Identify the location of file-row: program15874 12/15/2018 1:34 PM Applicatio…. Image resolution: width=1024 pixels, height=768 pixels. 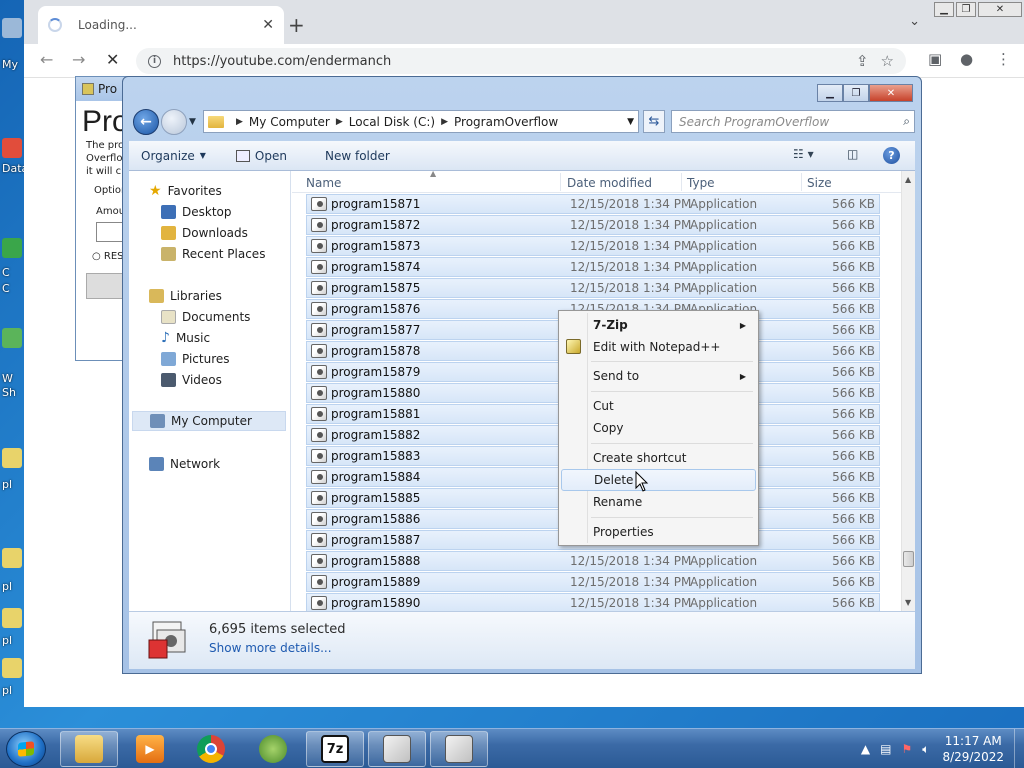
(593, 267).